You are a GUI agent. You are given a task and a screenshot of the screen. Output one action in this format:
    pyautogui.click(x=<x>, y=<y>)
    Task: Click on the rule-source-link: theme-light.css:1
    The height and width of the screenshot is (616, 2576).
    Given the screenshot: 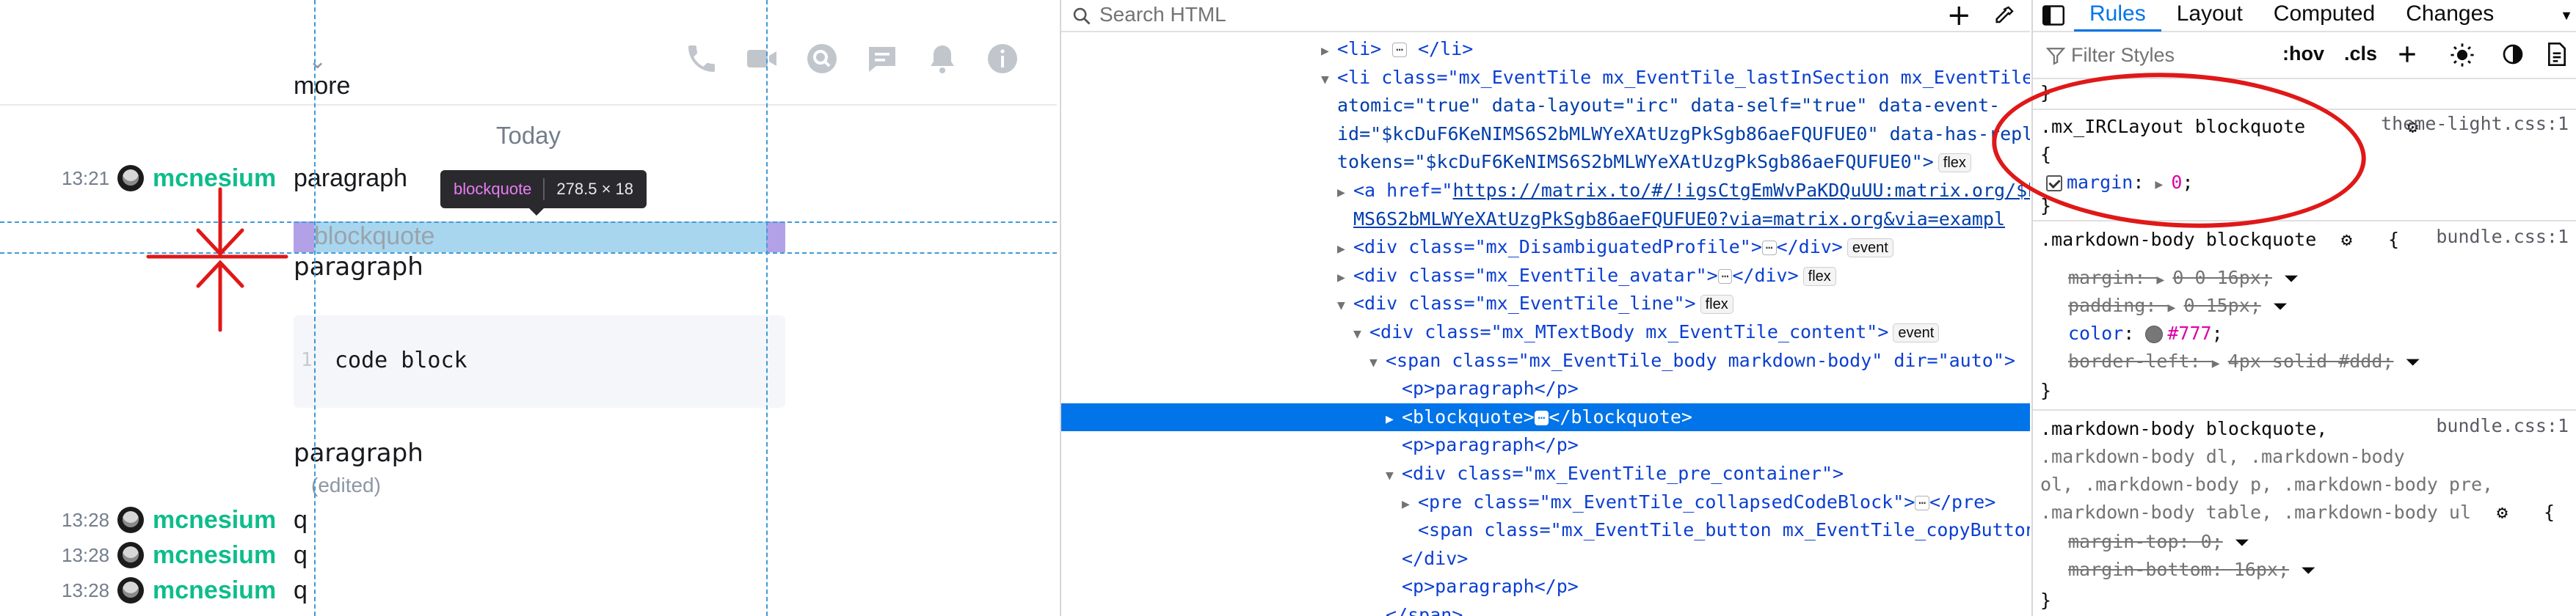 What is the action you would take?
    pyautogui.click(x=2475, y=123)
    